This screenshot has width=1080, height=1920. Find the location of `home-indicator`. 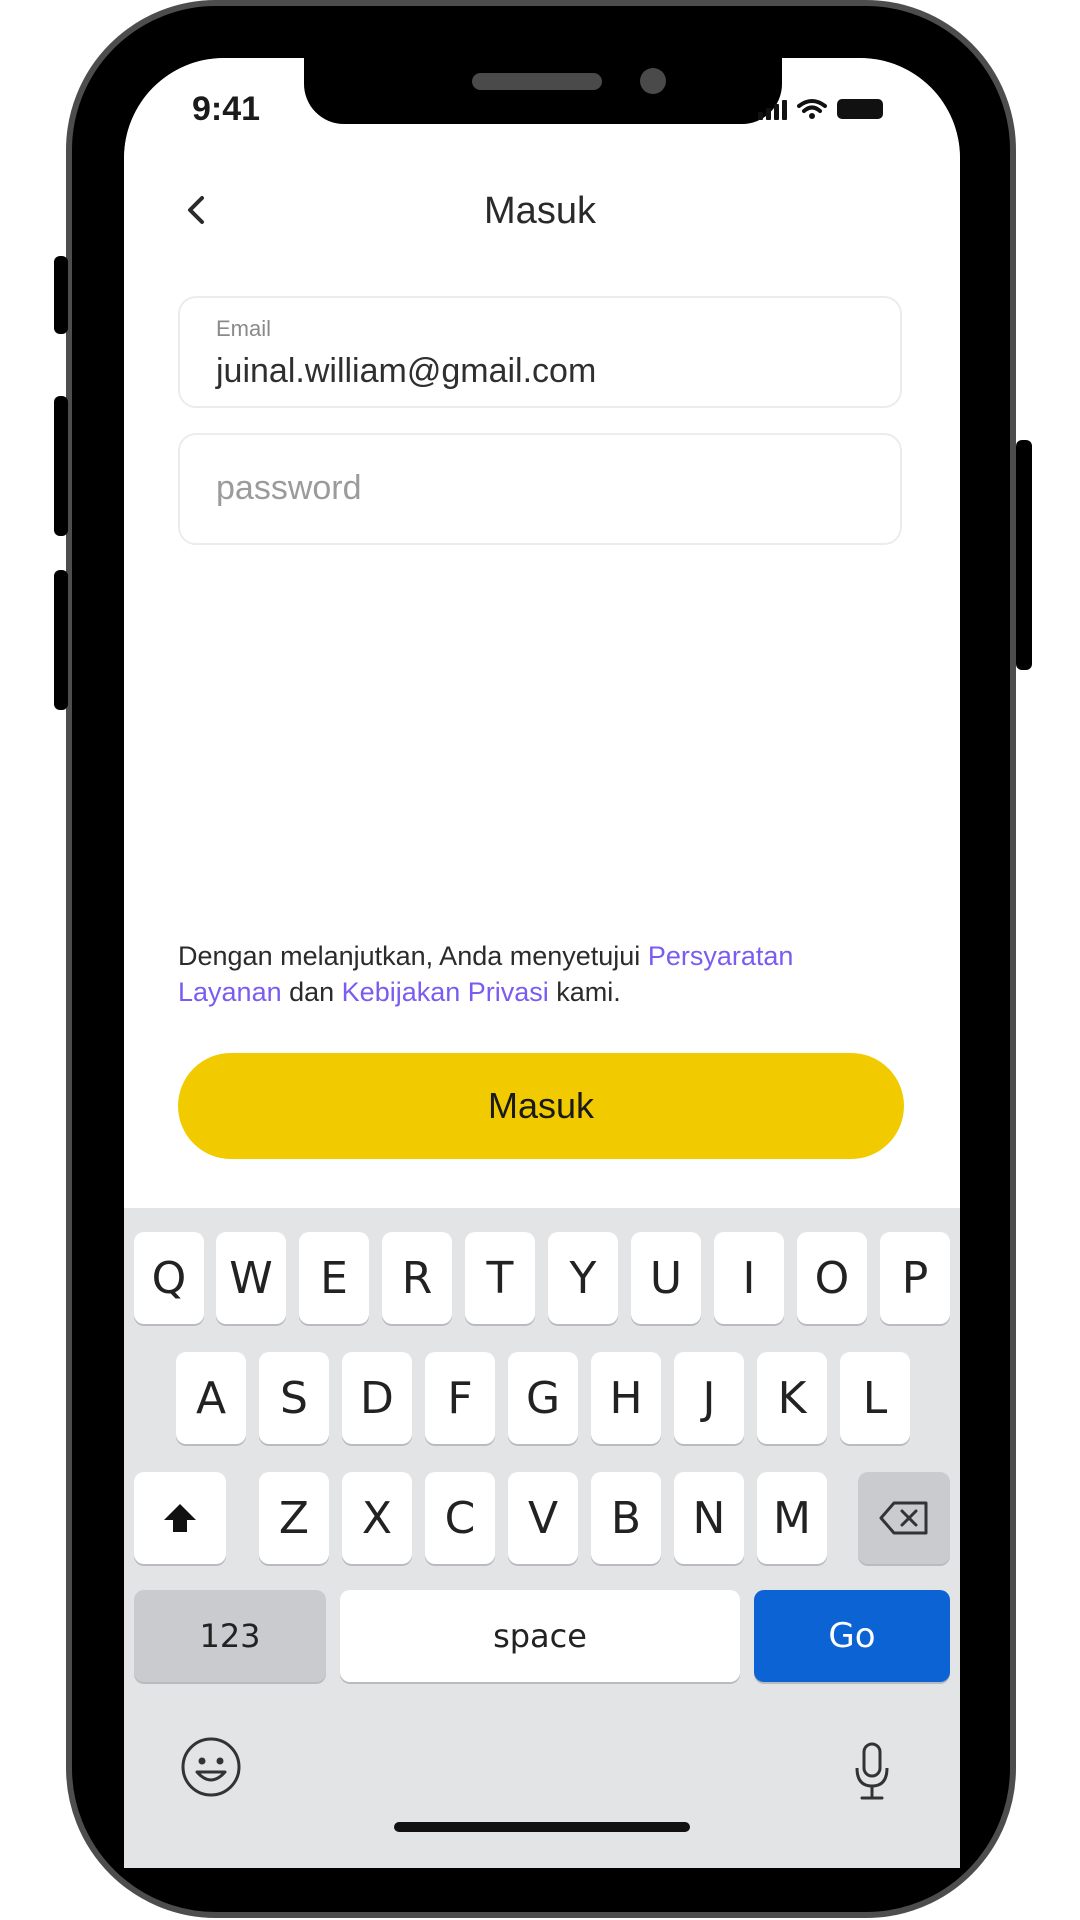

home-indicator is located at coordinates (542, 1827).